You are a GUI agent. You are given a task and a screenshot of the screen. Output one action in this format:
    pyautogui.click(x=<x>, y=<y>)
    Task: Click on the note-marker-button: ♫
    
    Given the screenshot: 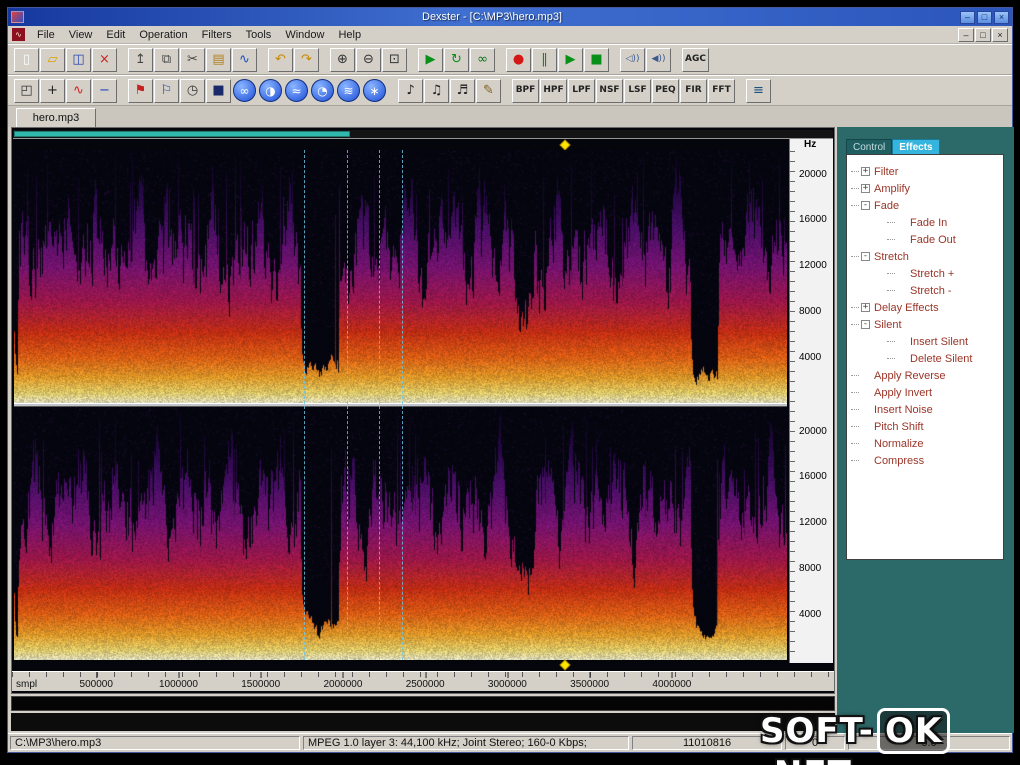 What is the action you would take?
    pyautogui.click(x=436, y=90)
    